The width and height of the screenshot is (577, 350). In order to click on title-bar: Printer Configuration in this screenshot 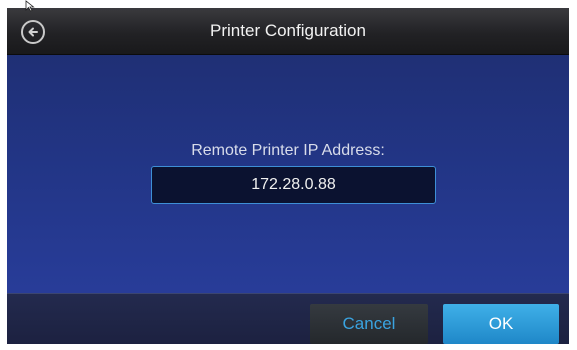, I will do `click(288, 31)`.